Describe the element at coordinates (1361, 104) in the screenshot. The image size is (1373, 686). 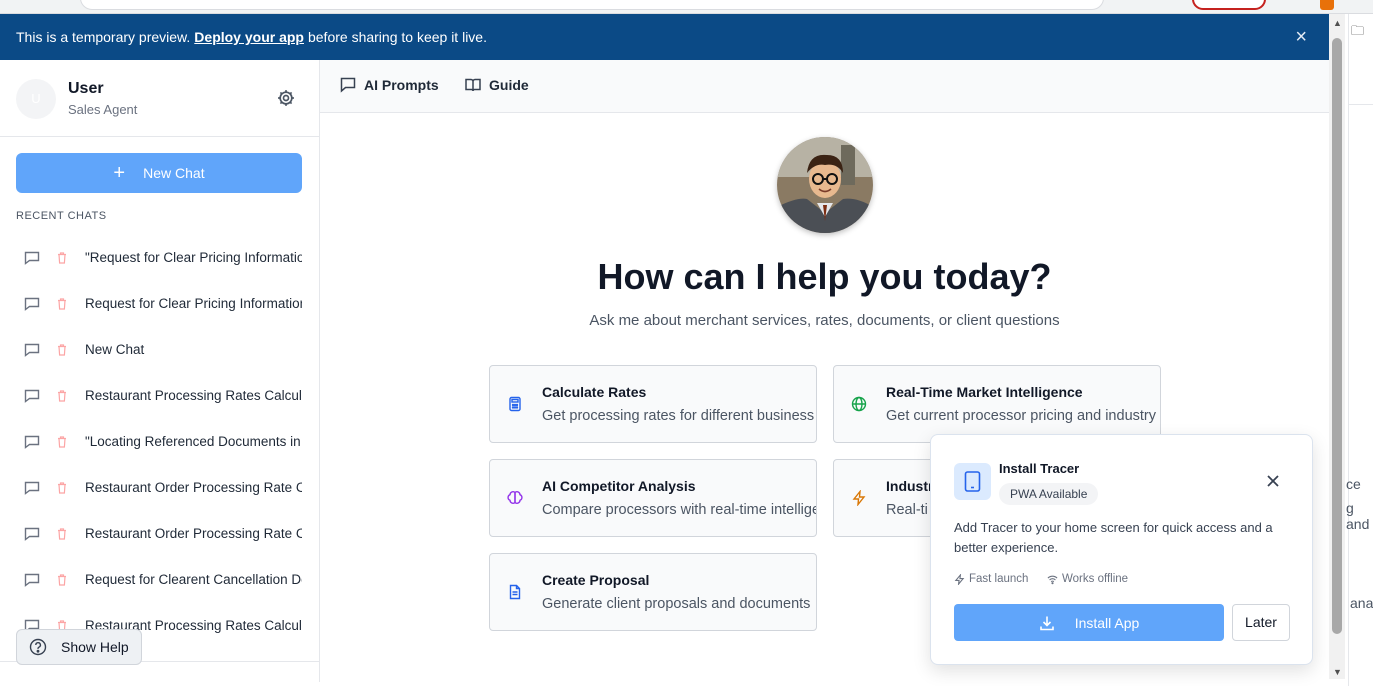
I see `divider` at that location.